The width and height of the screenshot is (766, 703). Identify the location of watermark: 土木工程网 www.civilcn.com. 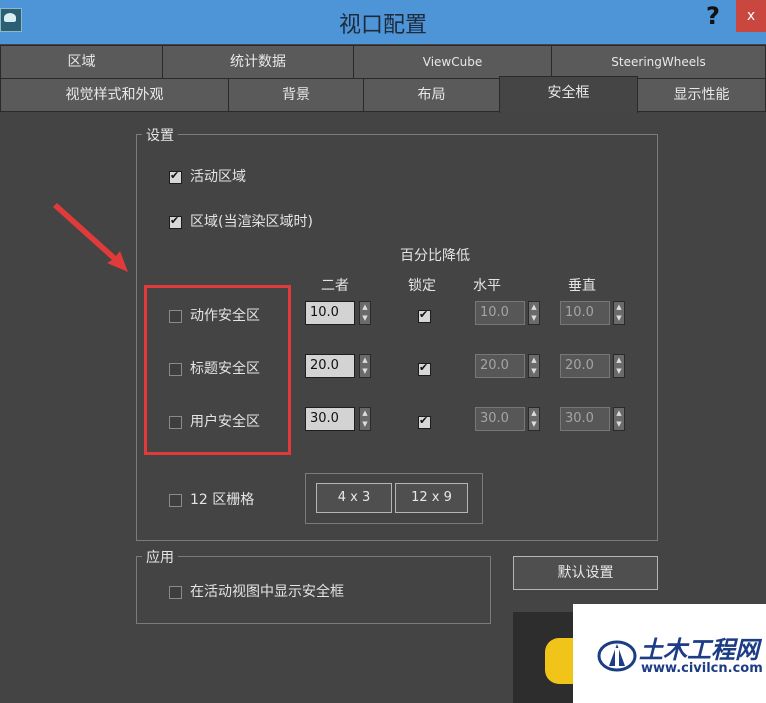
(669, 653).